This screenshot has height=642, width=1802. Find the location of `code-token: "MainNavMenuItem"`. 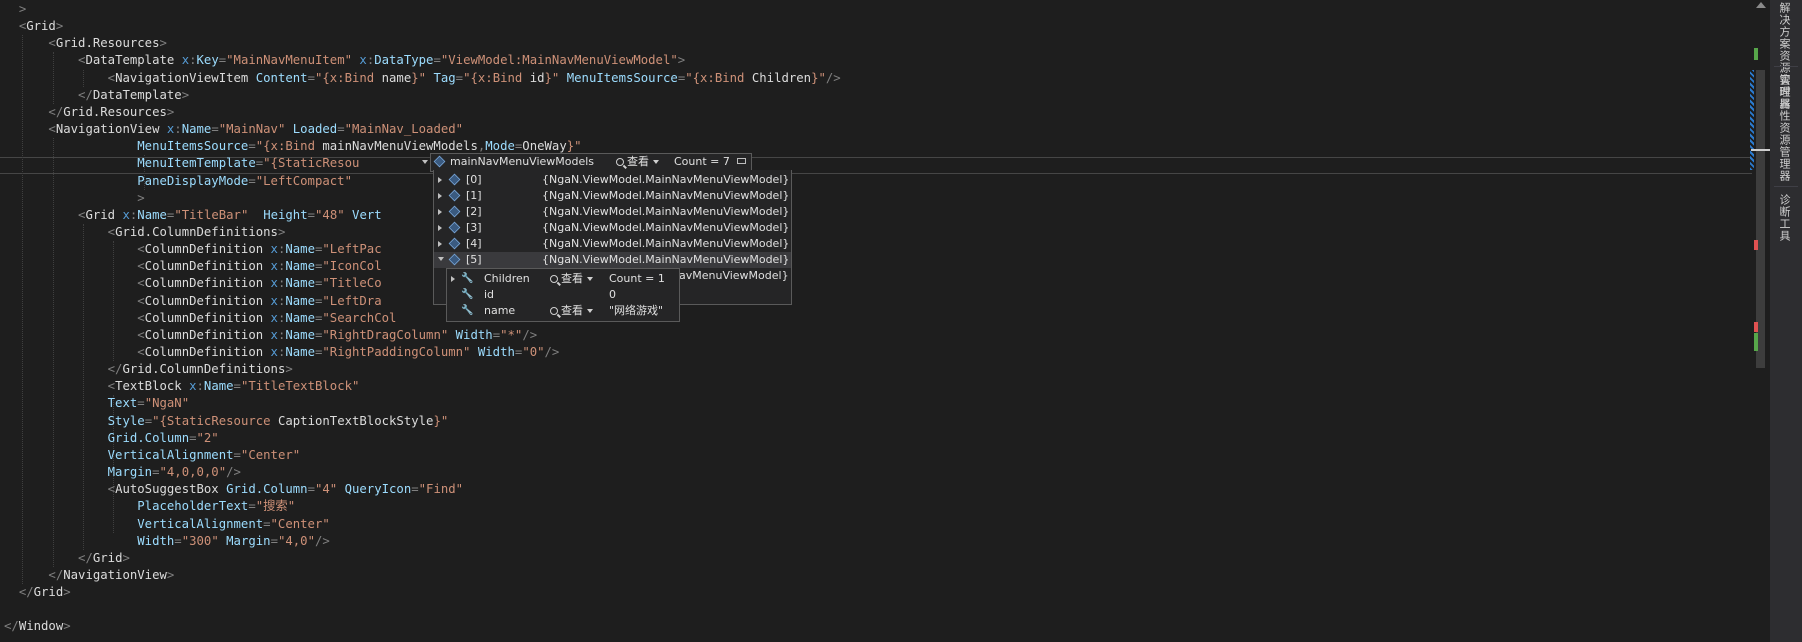

code-token: "MainNavMenuItem" is located at coordinates (289, 60).